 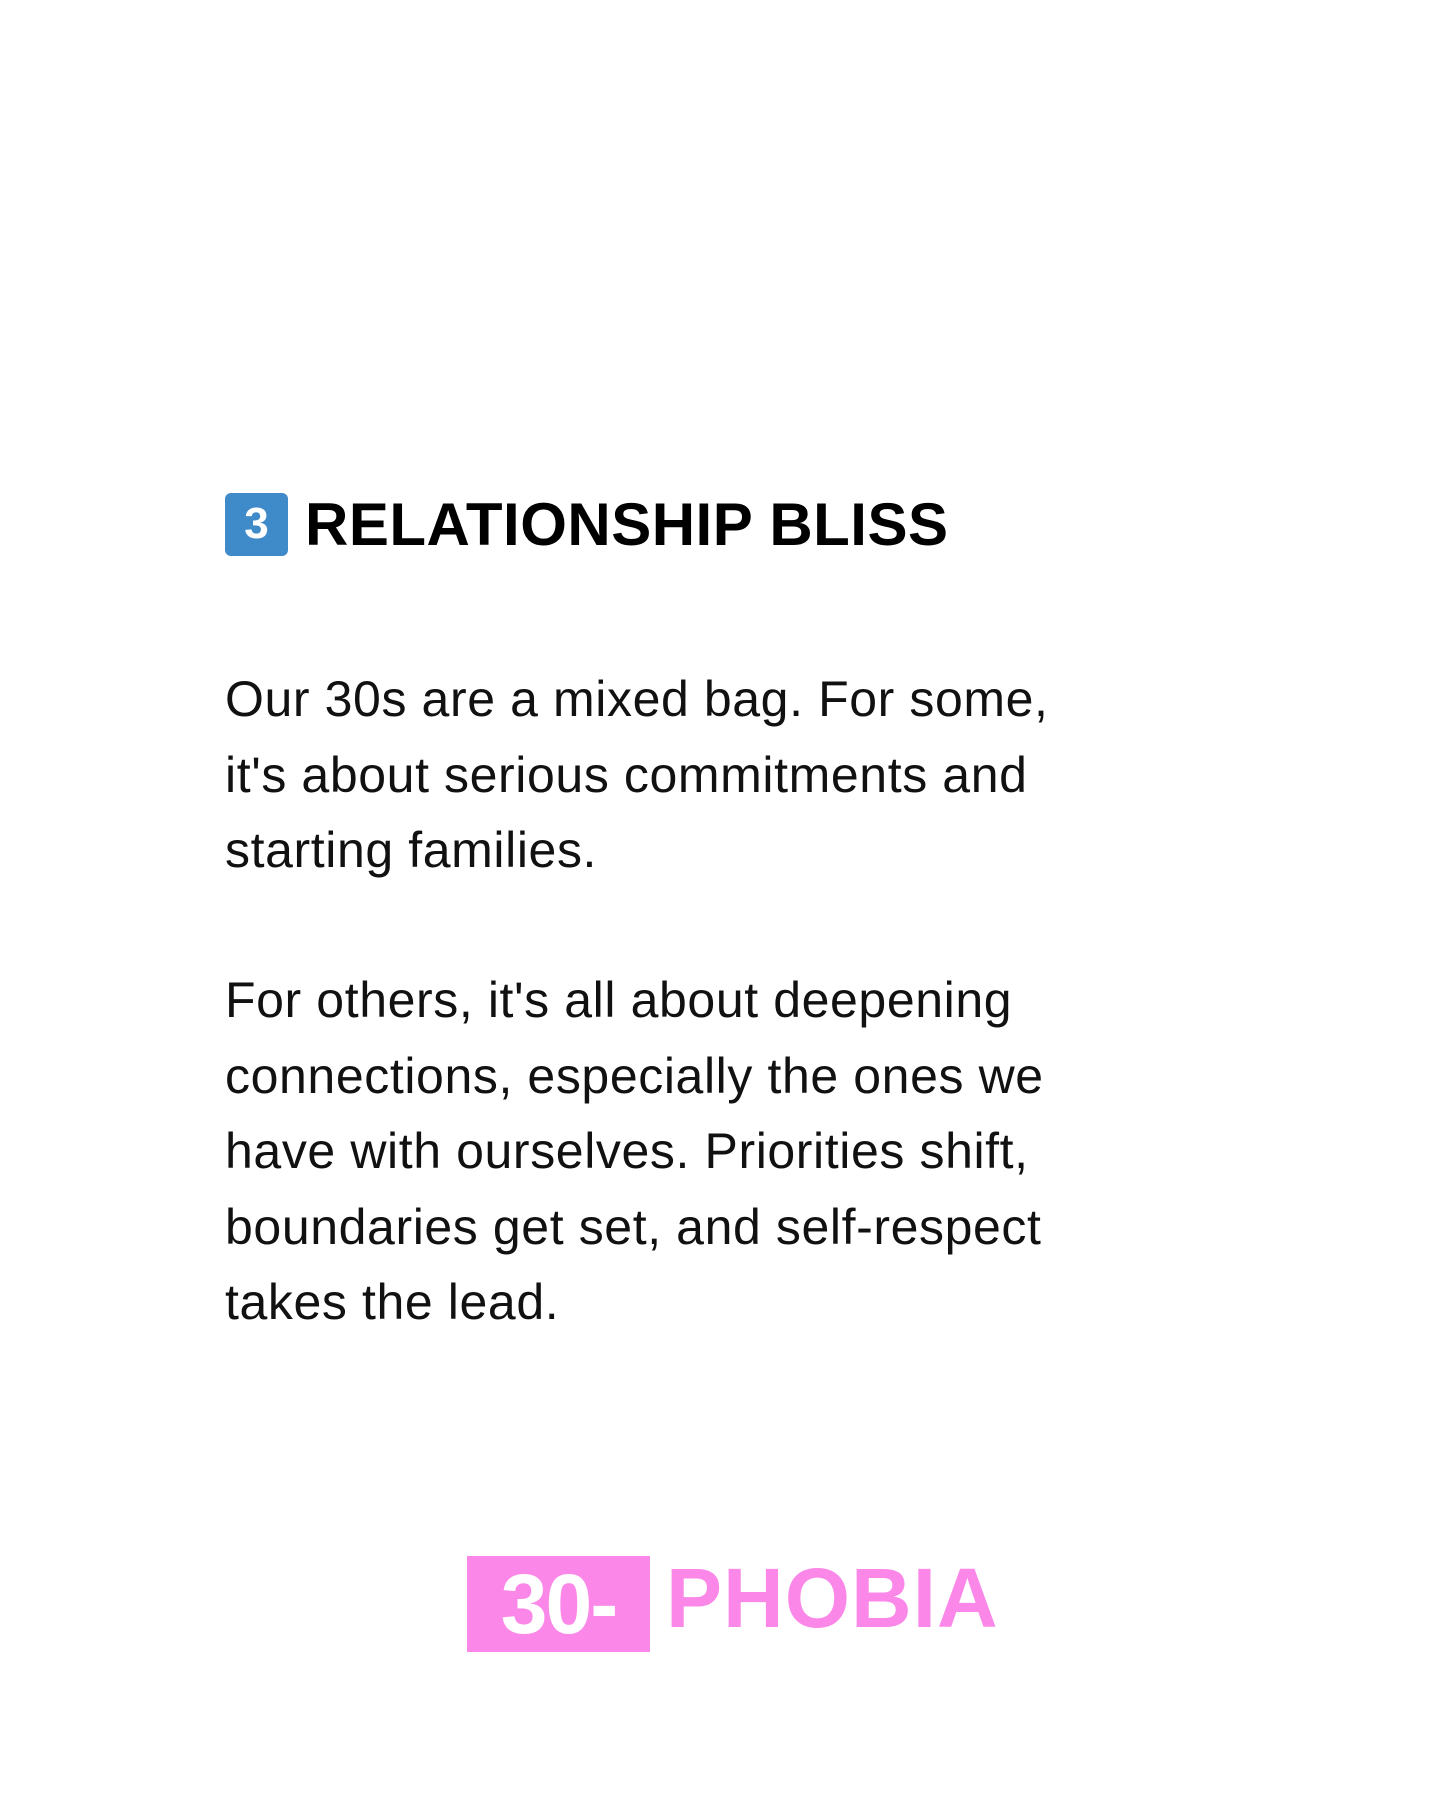 I want to click on logo-box: 30-, so click(x=558, y=1604).